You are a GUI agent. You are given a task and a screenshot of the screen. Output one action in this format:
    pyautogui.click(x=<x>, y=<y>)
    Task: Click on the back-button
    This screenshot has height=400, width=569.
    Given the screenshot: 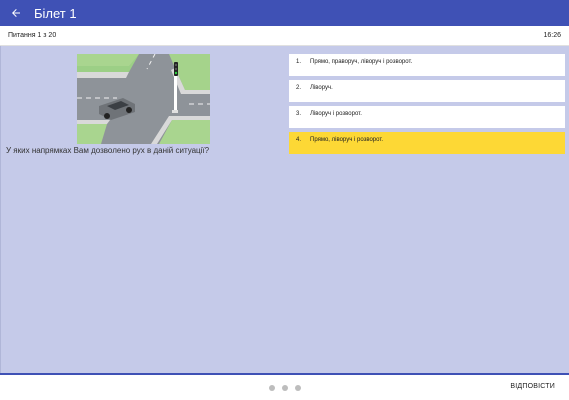 What is the action you would take?
    pyautogui.click(x=16, y=13)
    